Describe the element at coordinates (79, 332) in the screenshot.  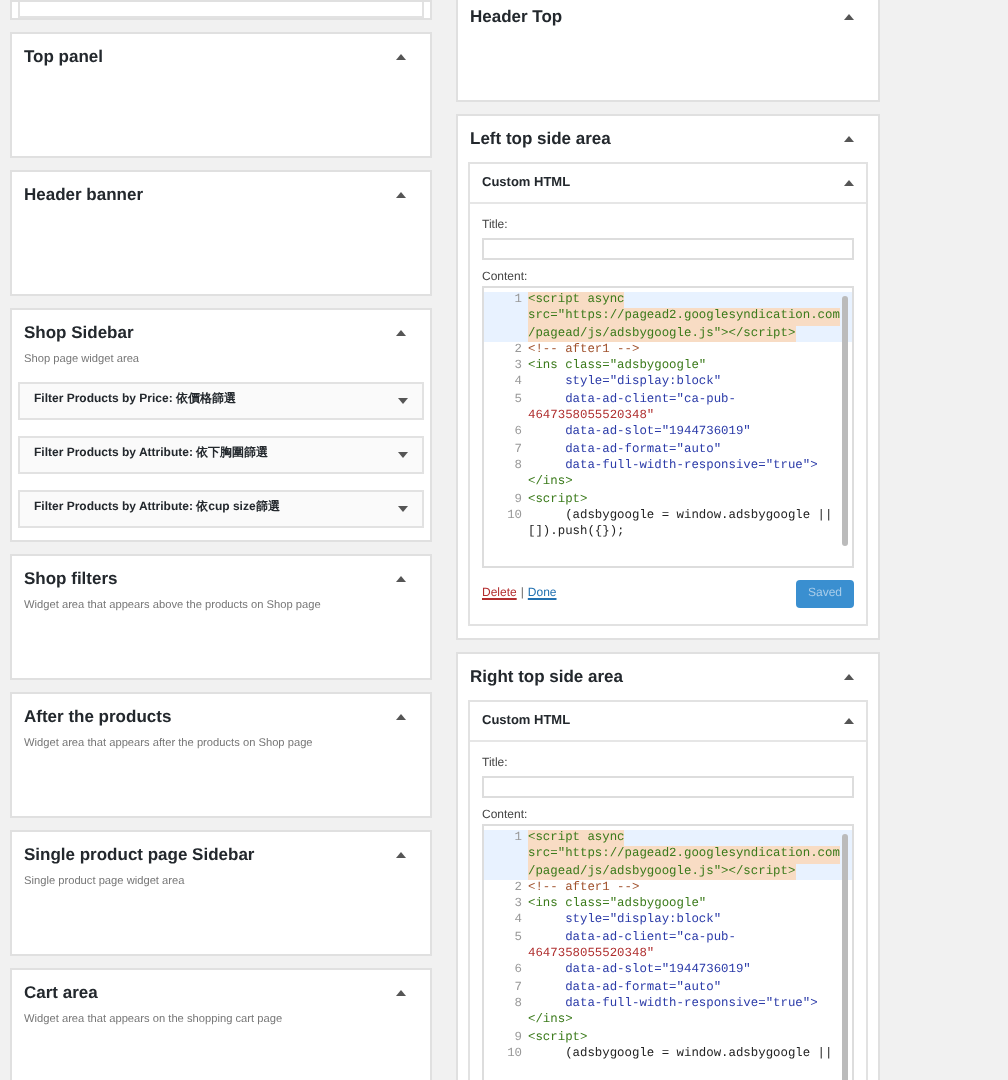
I see `panel-title: Shop Sidebar` at that location.